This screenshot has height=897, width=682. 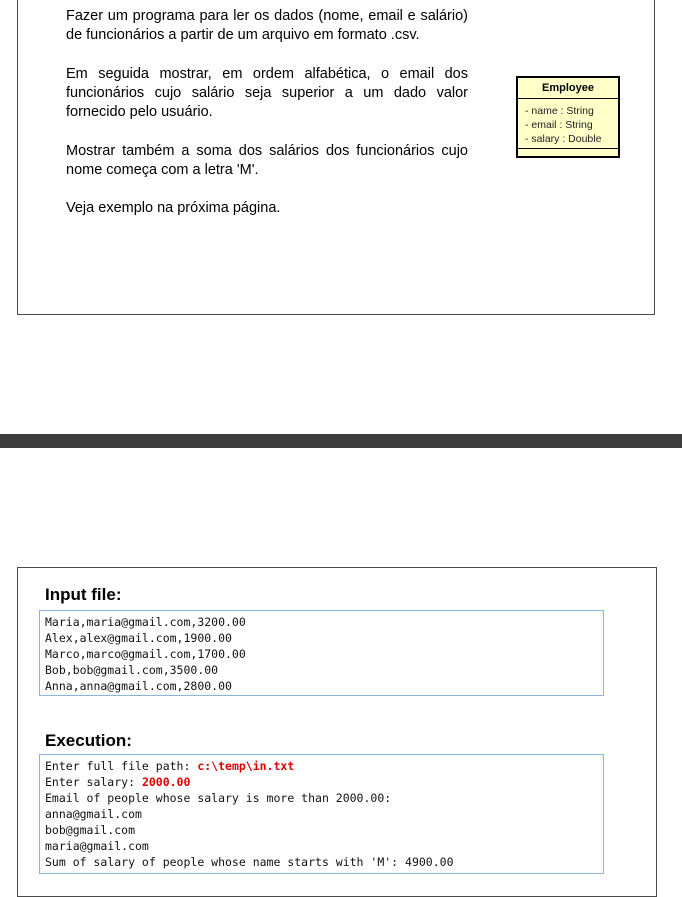 I want to click on input-line: Anna,anna@gmail.com,2800.00, so click(x=138, y=686).